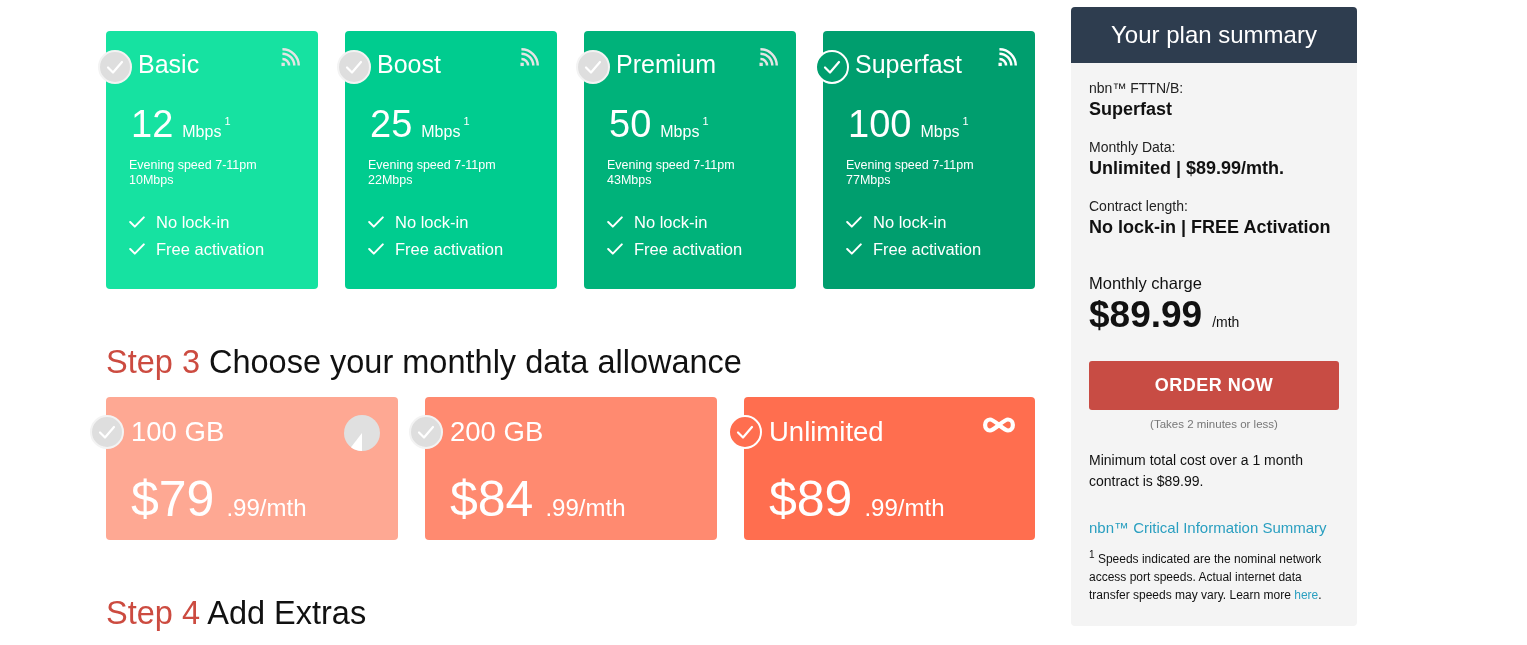 The image size is (1527, 645). Describe the element at coordinates (237, 613) in the screenshot. I see `section-heading: Step 4 Add Extras` at that location.